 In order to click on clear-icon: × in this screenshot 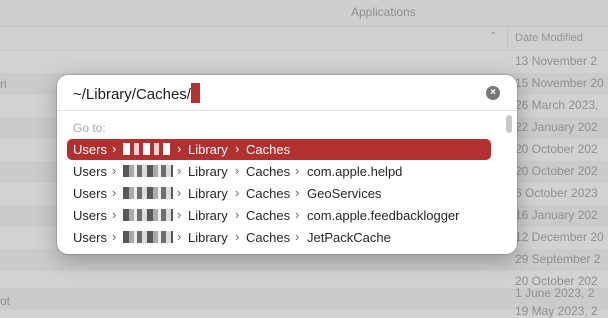, I will do `click(493, 93)`.